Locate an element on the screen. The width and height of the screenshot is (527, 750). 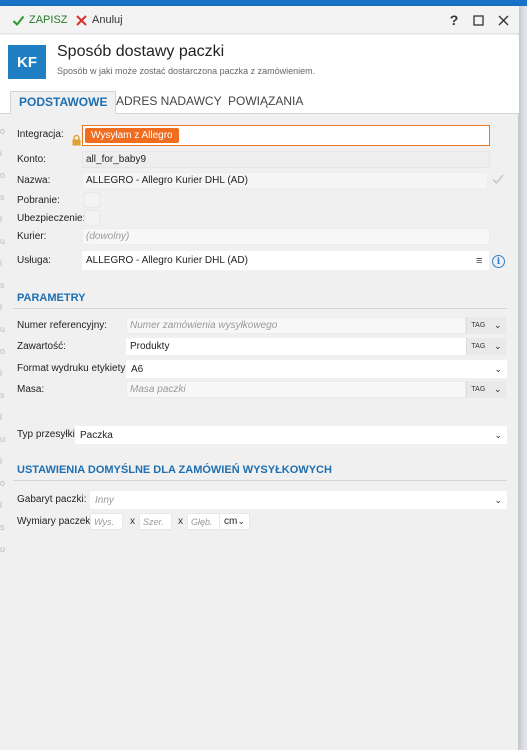
courier-field: (dowolny) is located at coordinates (286, 236).